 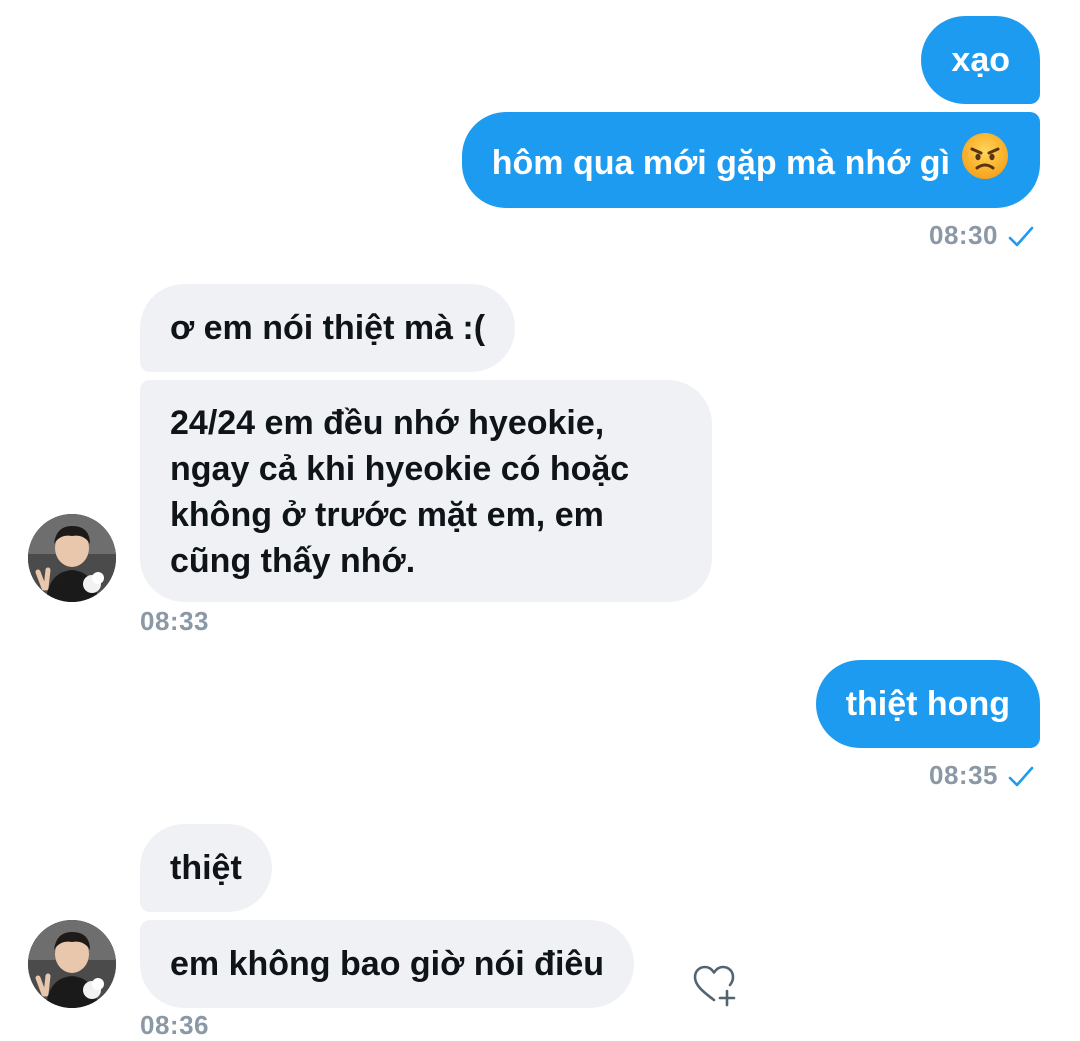 I want to click on message-line: 24/24 em đều nhớ hyeokie,, so click(x=387, y=423).